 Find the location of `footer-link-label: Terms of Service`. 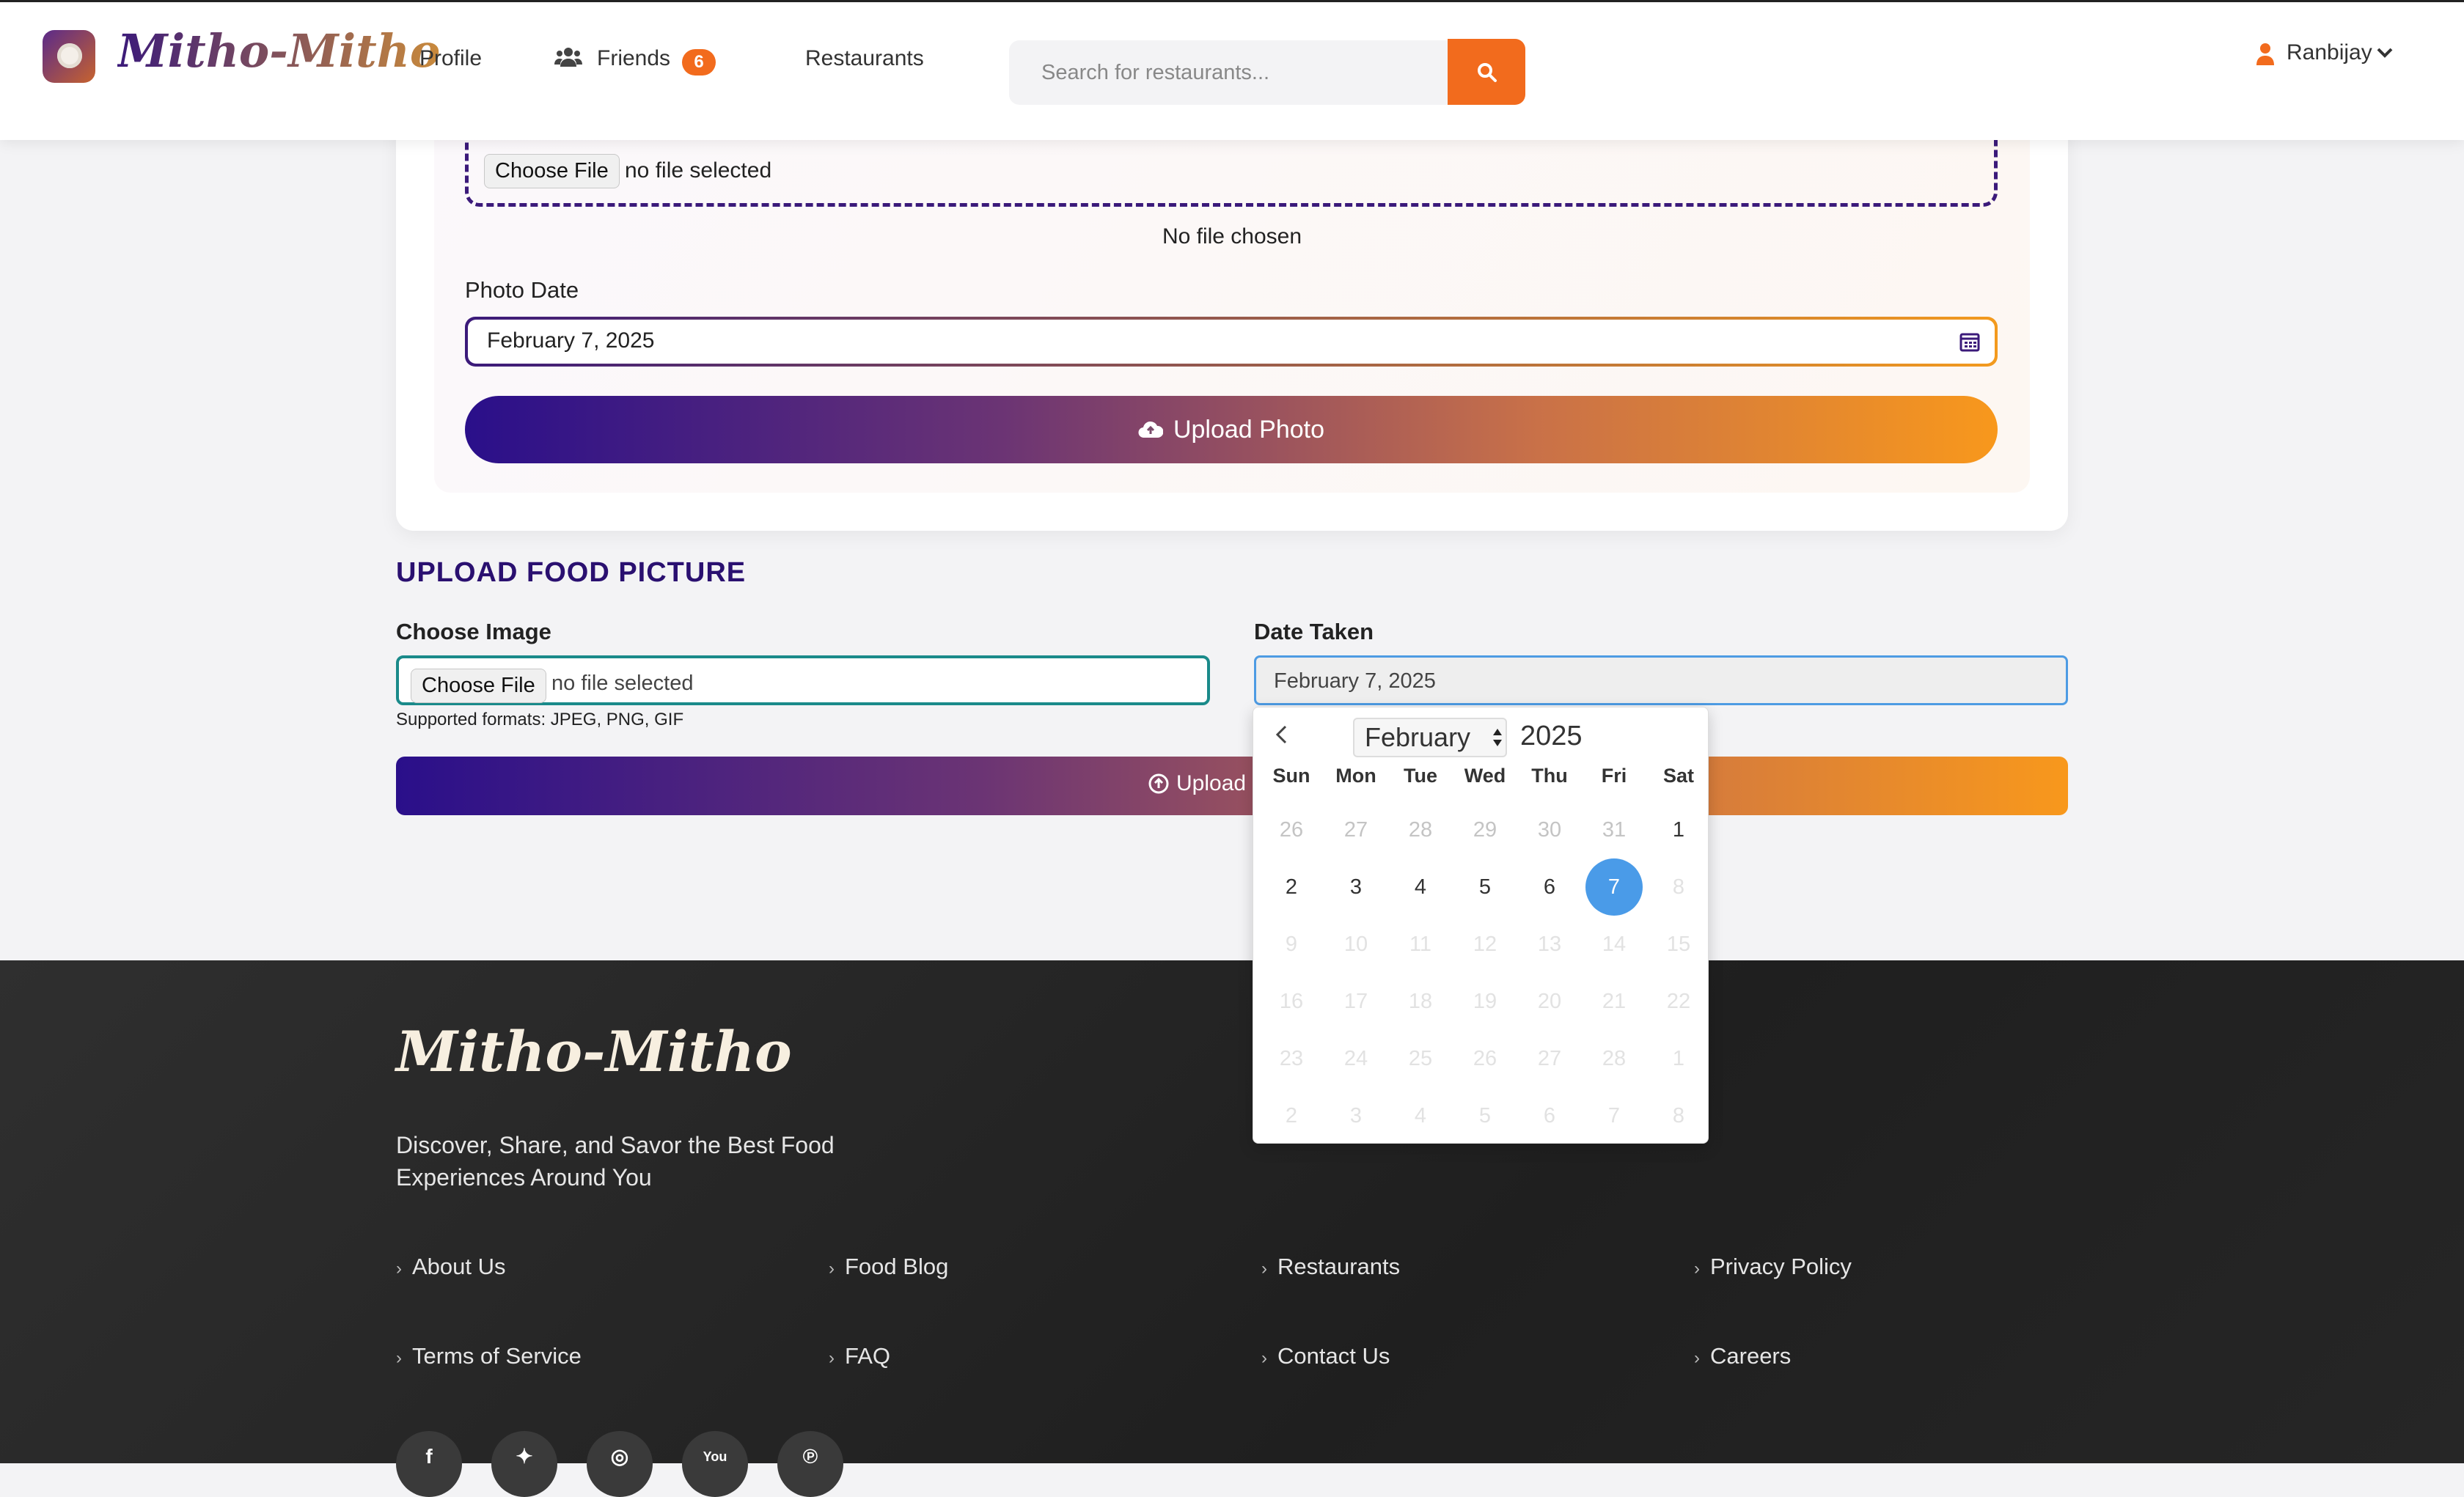

footer-link-label: Terms of Service is located at coordinates (497, 1356).